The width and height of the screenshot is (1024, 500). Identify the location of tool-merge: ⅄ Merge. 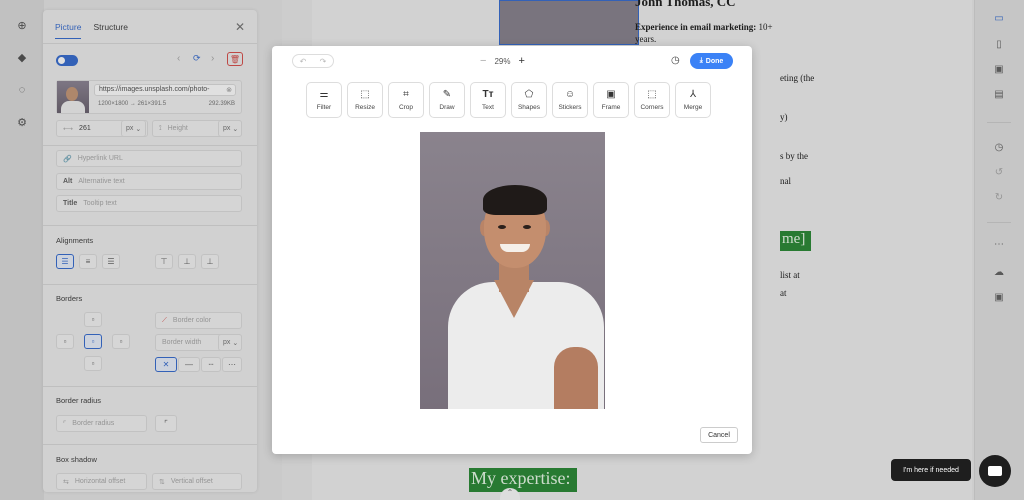
(693, 100).